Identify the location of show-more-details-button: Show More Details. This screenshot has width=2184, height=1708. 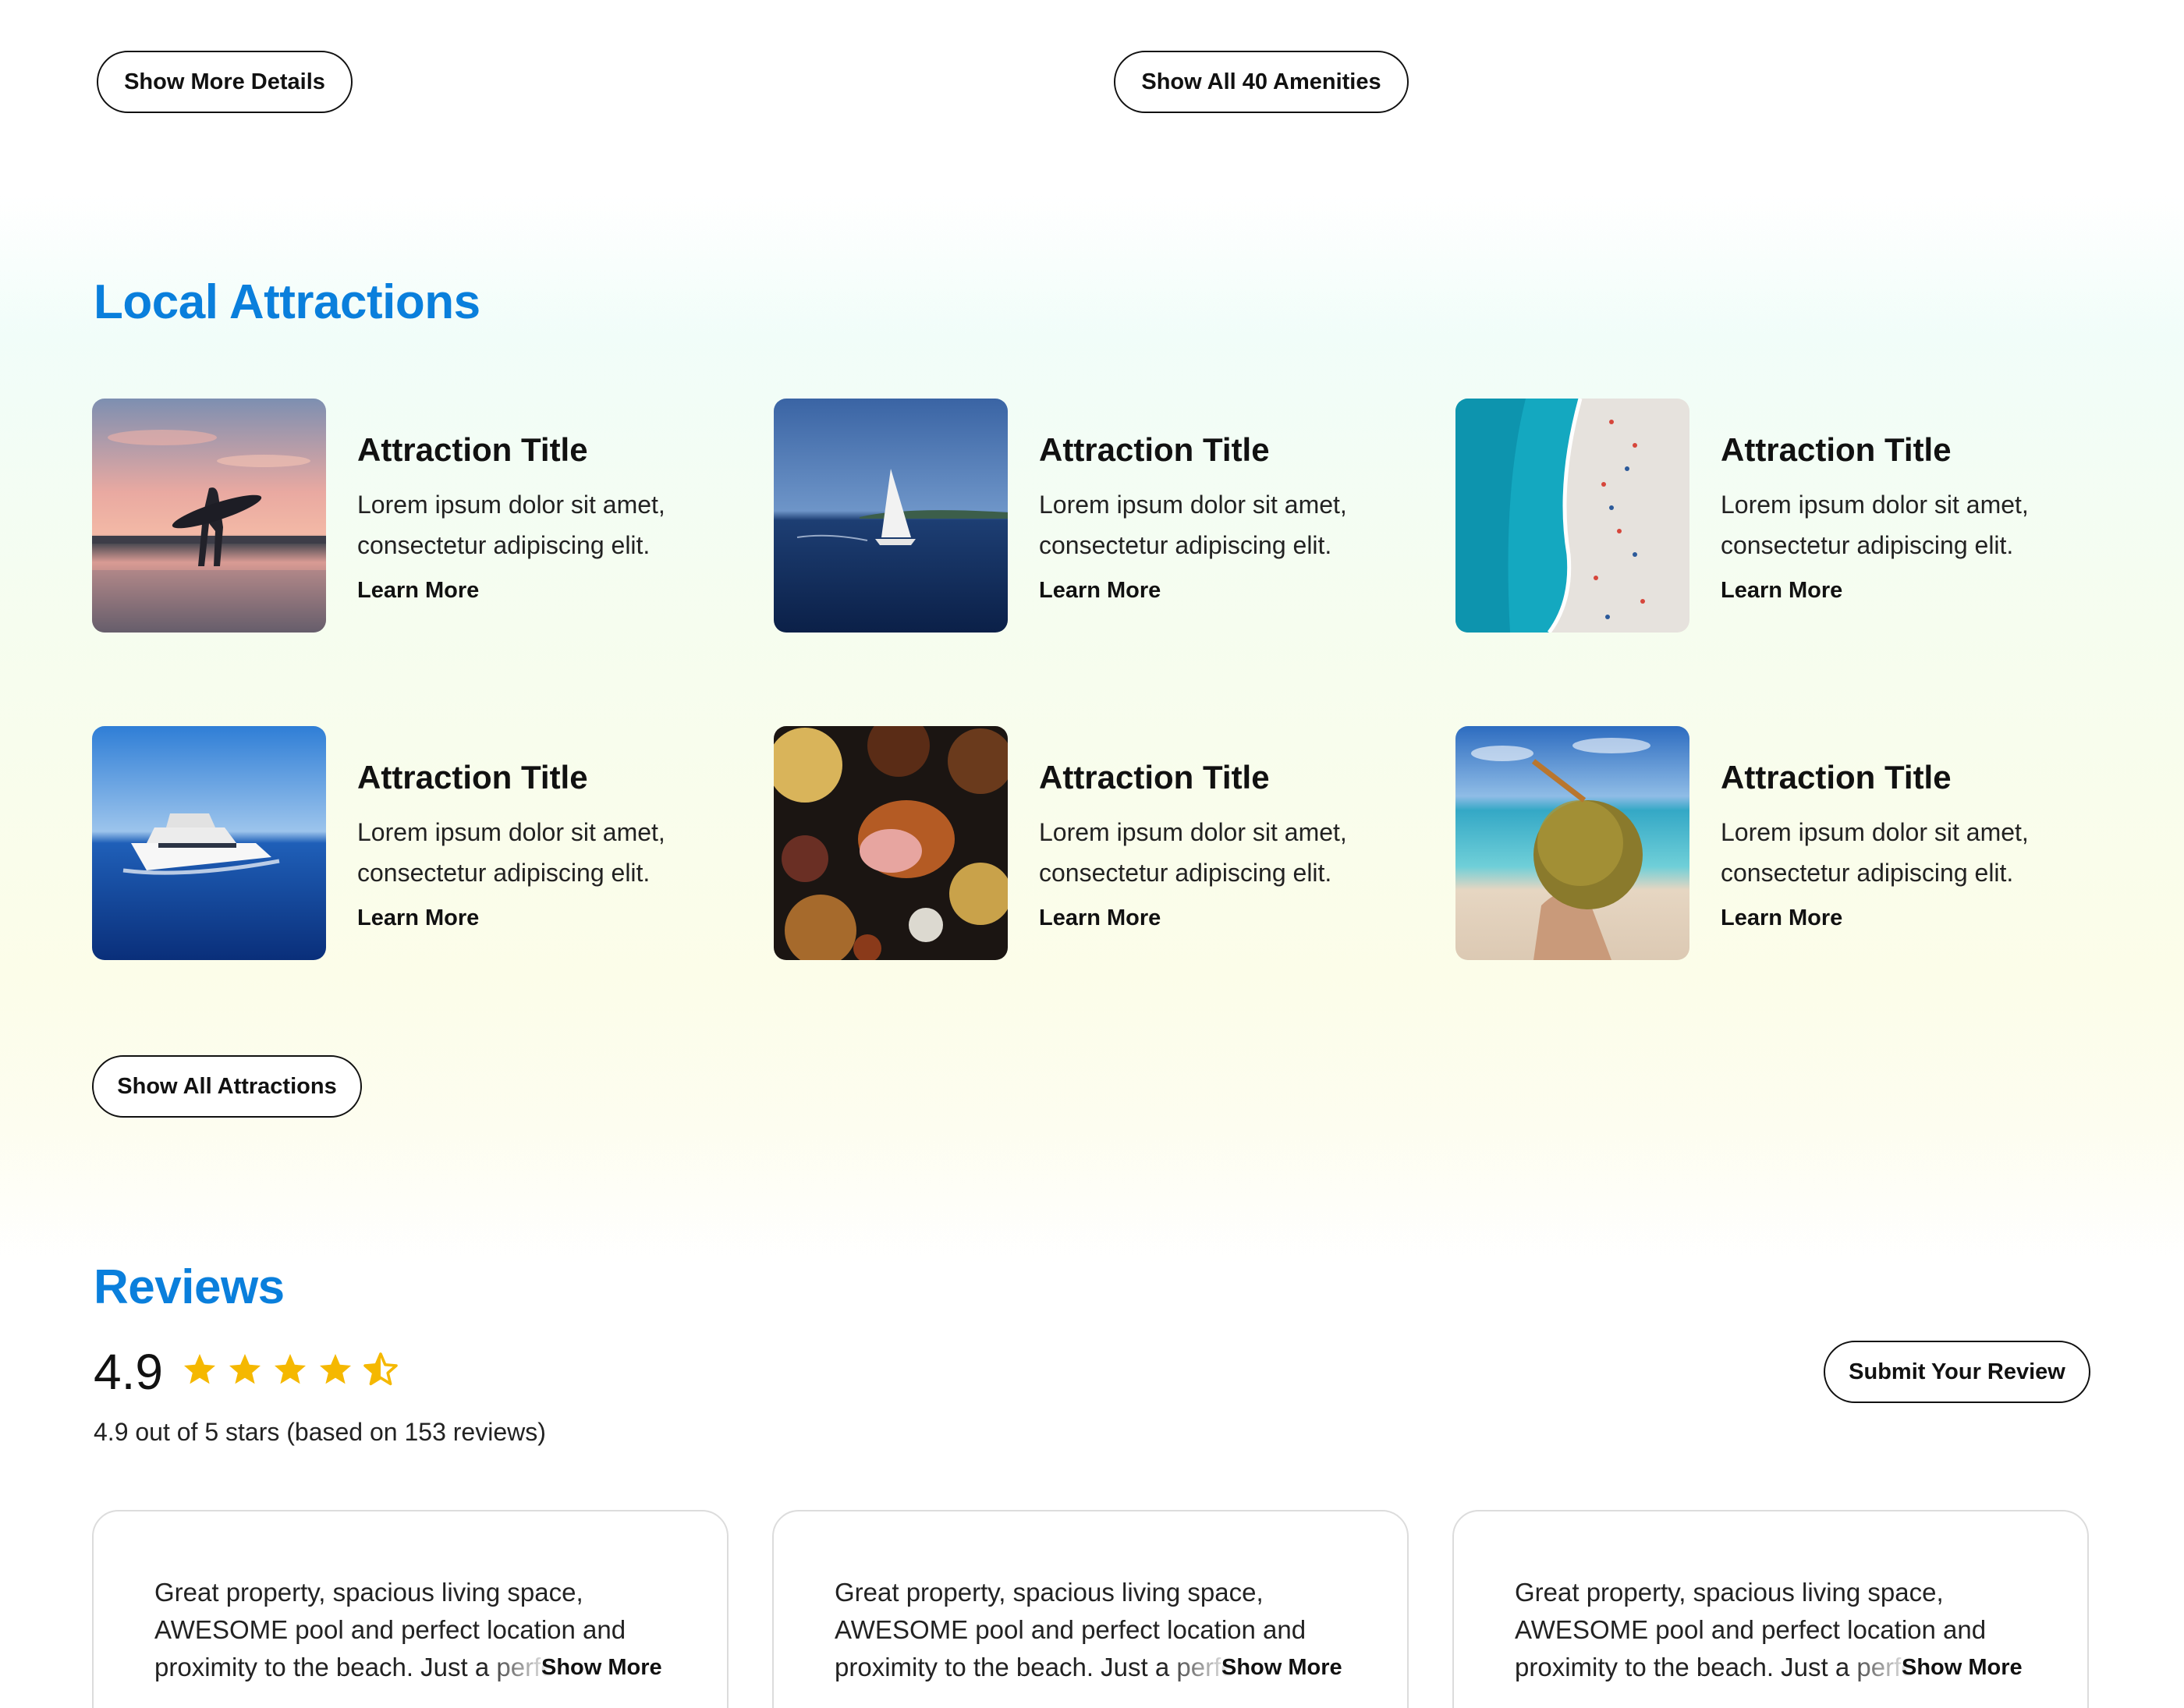
(225, 82).